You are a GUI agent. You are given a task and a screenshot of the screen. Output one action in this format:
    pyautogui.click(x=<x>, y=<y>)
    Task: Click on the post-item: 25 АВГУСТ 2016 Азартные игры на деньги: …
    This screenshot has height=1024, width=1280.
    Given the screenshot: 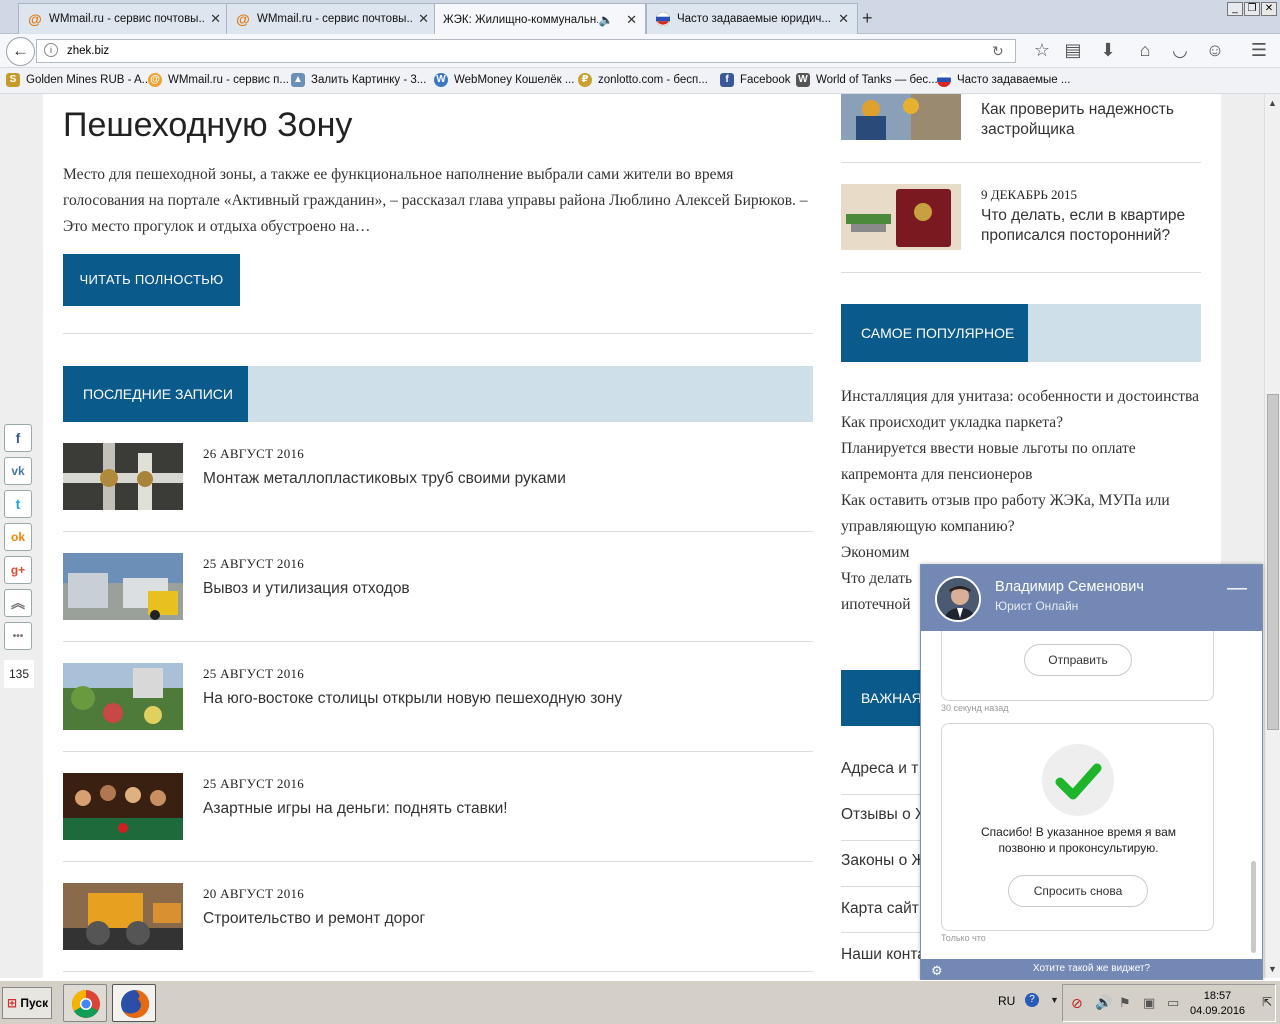 What is the action you would take?
    pyautogui.click(x=438, y=828)
    